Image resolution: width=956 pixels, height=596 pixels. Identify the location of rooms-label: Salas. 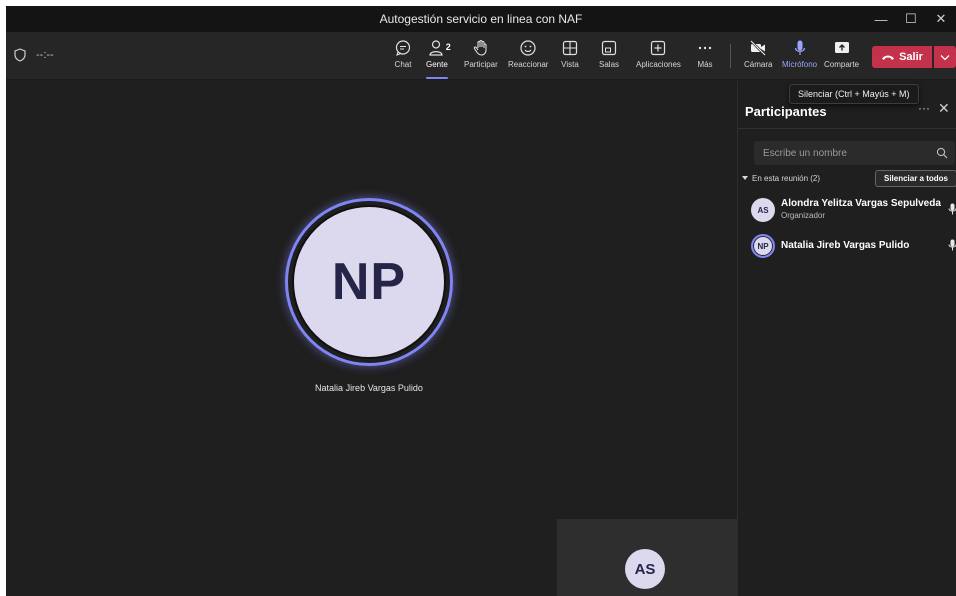
(609, 64).